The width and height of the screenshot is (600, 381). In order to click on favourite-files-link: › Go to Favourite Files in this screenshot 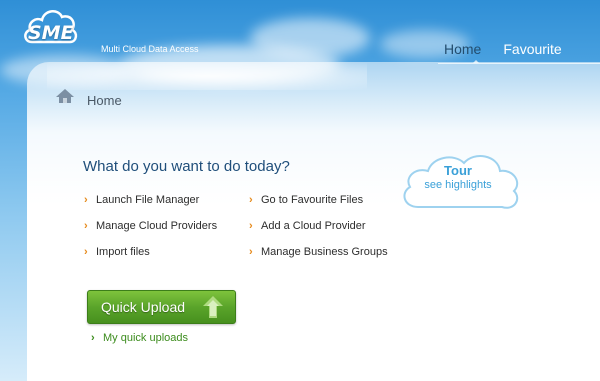, I will do `click(306, 200)`.